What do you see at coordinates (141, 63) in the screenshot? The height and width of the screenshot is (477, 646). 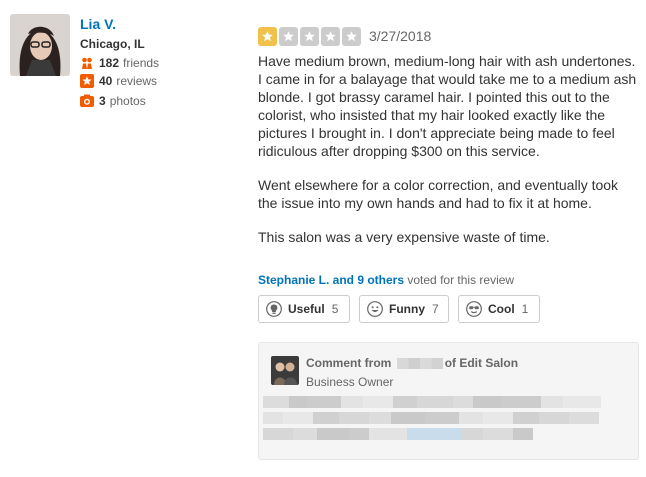 I see `friends-label: friends` at bounding box center [141, 63].